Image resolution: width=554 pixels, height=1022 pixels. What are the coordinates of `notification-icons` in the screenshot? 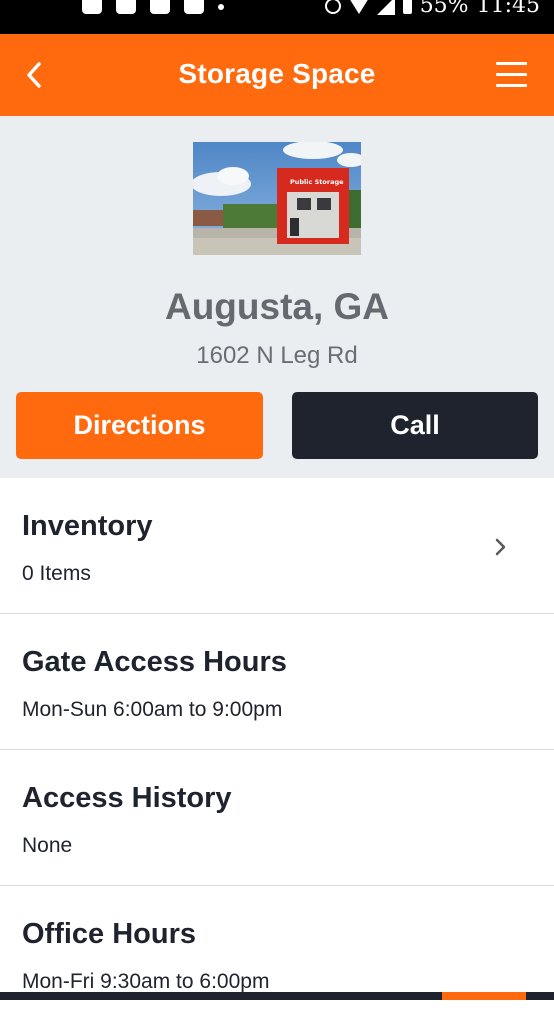 It's located at (153, 7).